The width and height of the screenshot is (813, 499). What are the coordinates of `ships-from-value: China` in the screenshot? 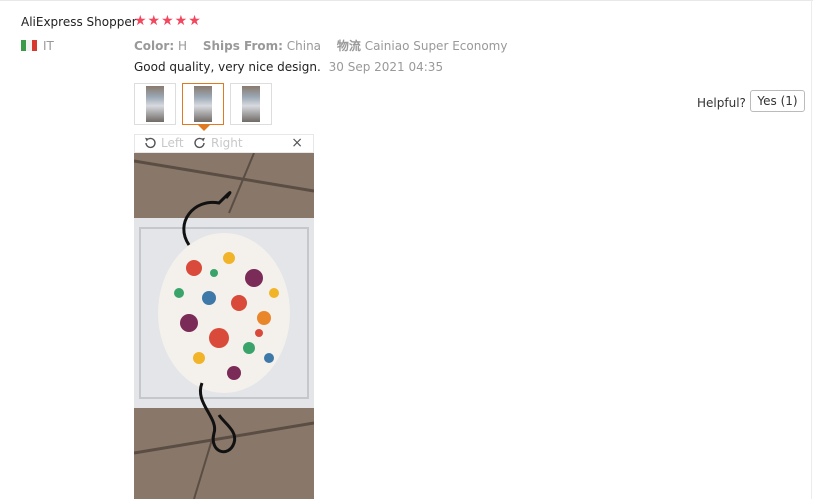 It's located at (304, 46).